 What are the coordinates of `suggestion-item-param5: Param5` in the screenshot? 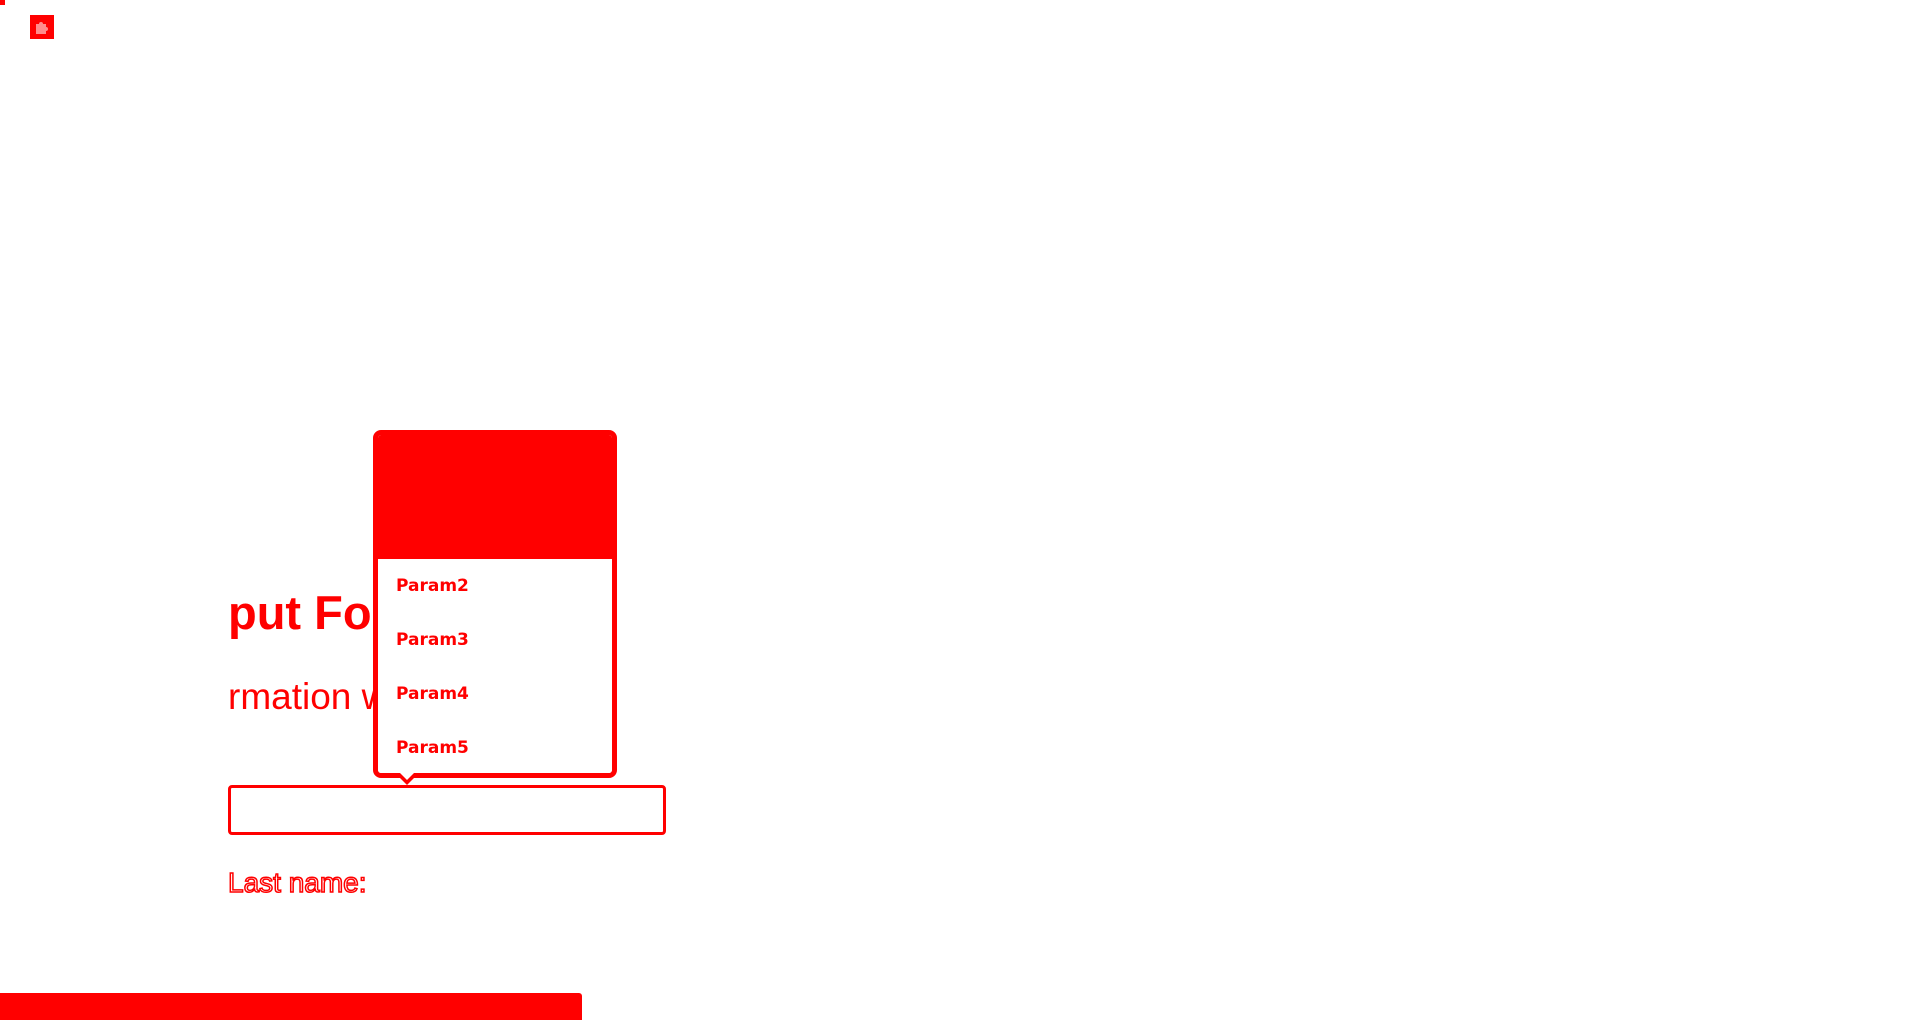 It's located at (495, 747).